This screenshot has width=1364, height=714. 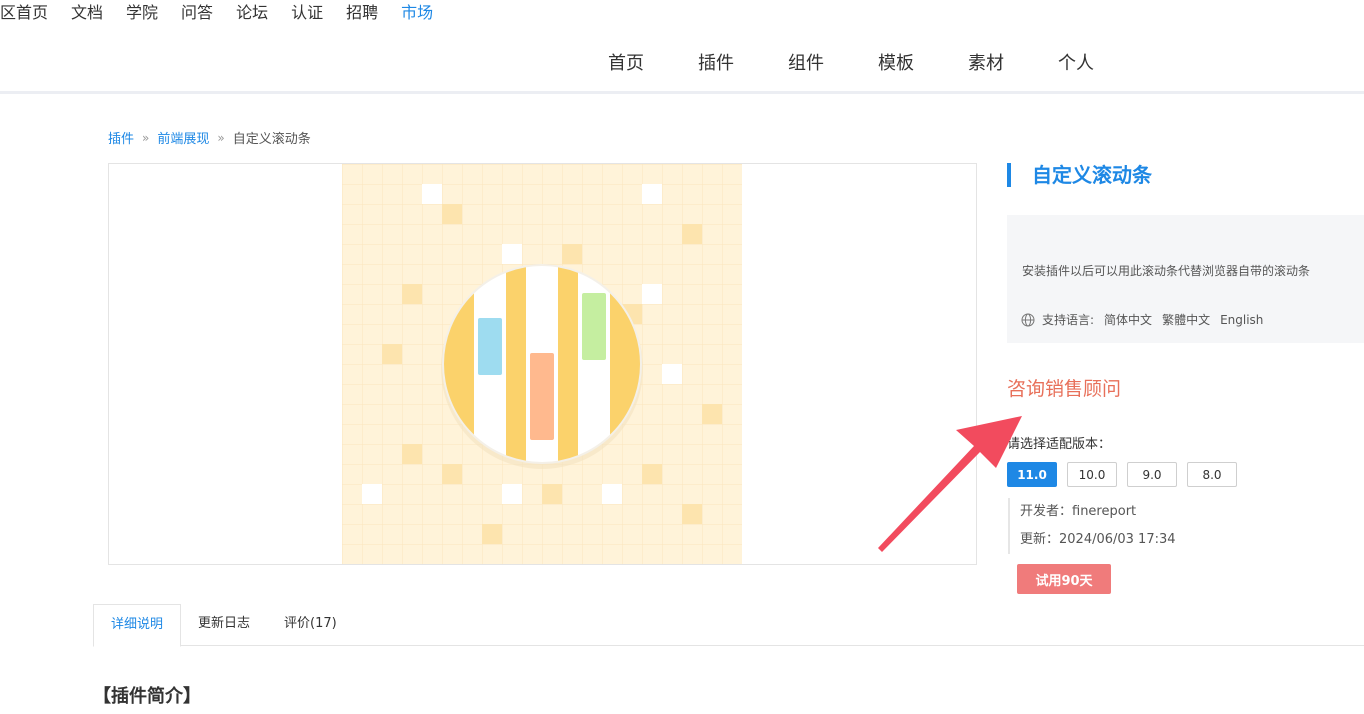 I want to click on update-time: 更新：2024/06/03 17:34, so click(x=1098, y=539).